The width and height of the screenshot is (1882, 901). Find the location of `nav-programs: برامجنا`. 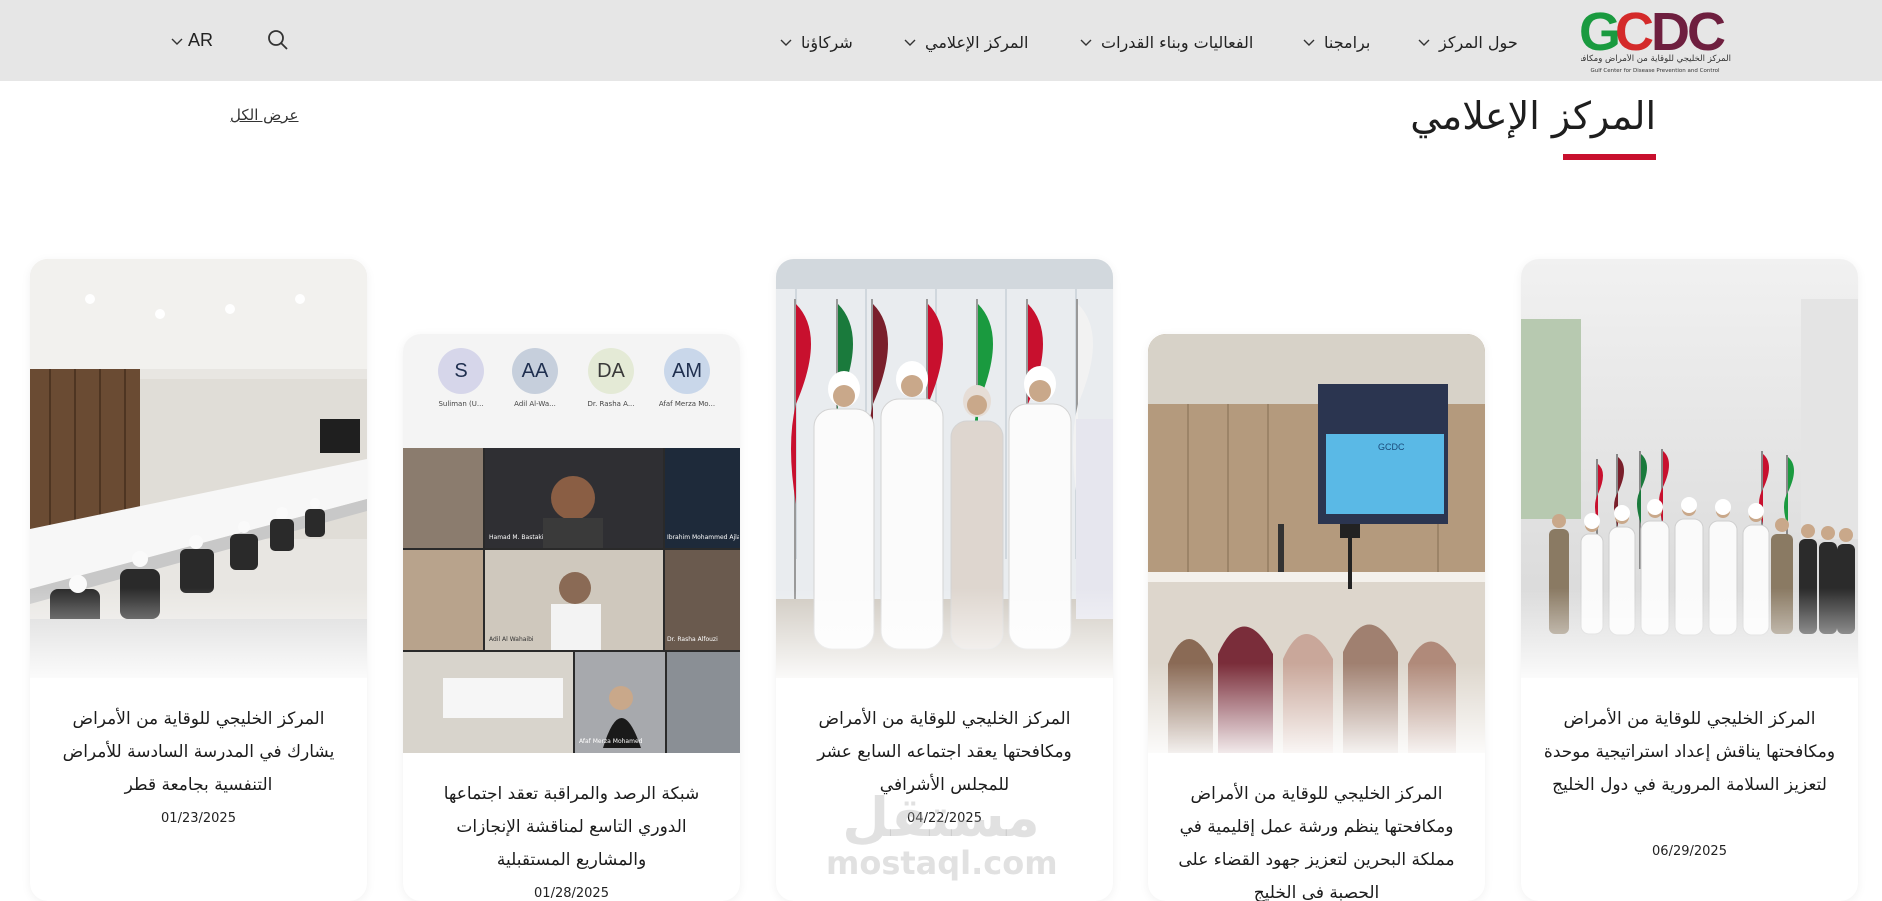

nav-programs: برامجنا is located at coordinates (1336, 42).